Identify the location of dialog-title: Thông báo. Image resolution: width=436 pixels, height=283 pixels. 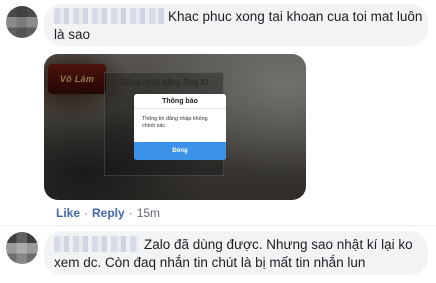
(180, 101).